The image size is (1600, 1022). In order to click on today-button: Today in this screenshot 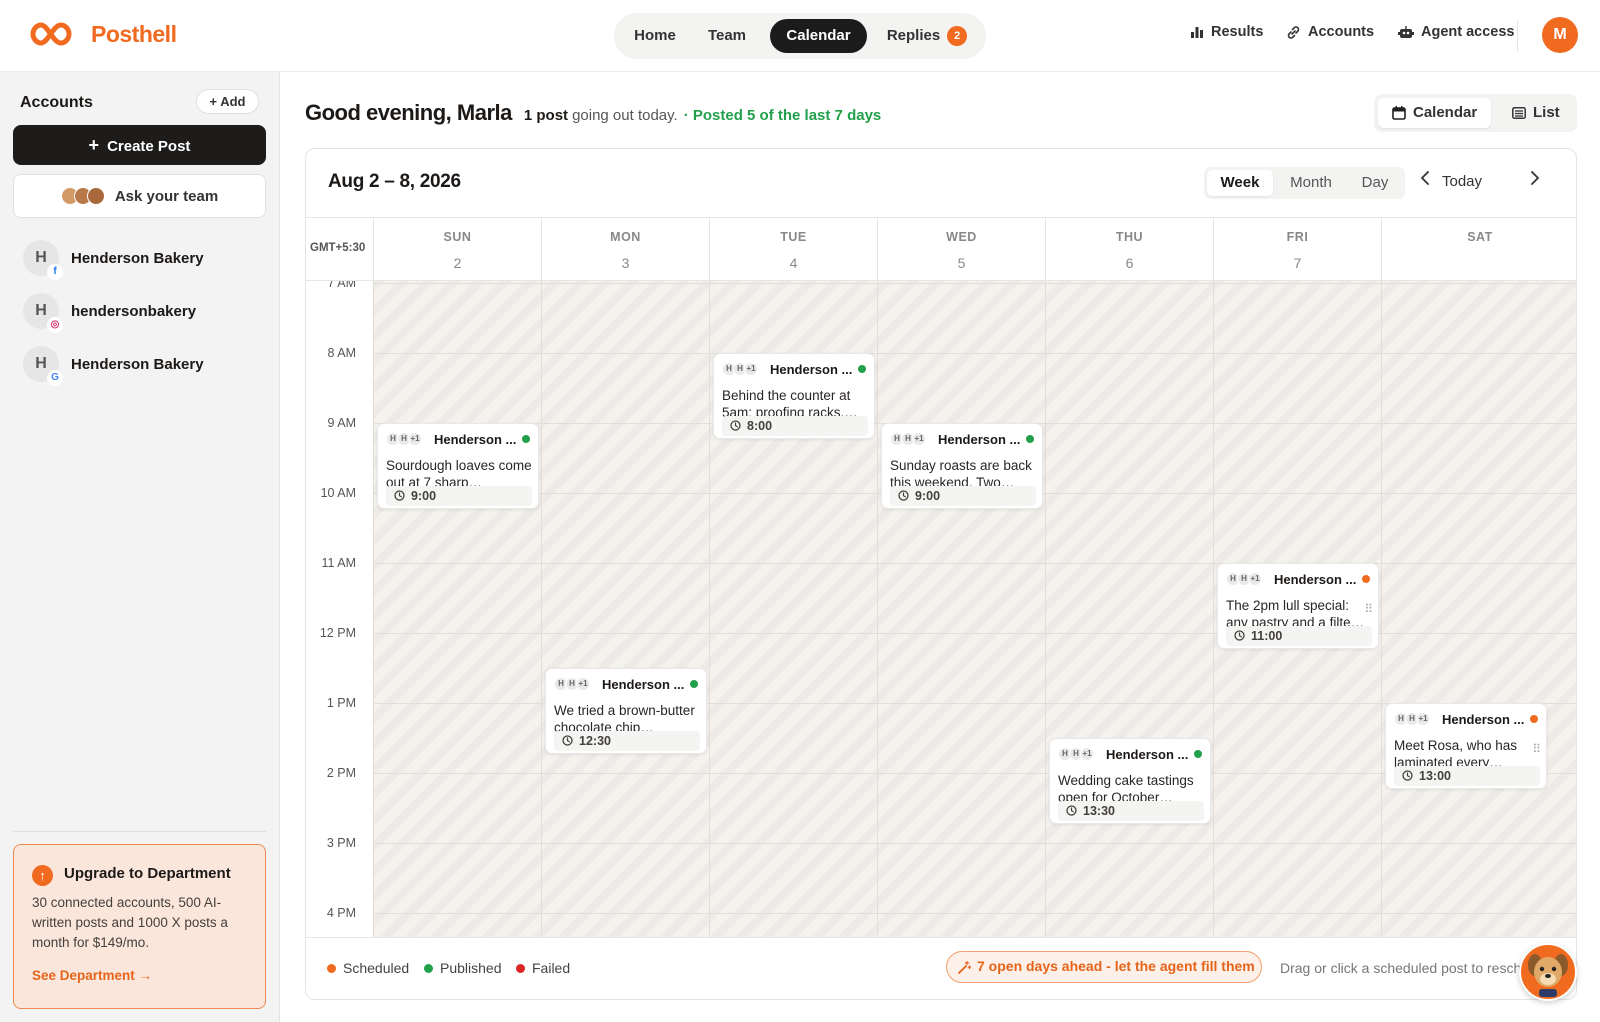, I will do `click(1462, 181)`.